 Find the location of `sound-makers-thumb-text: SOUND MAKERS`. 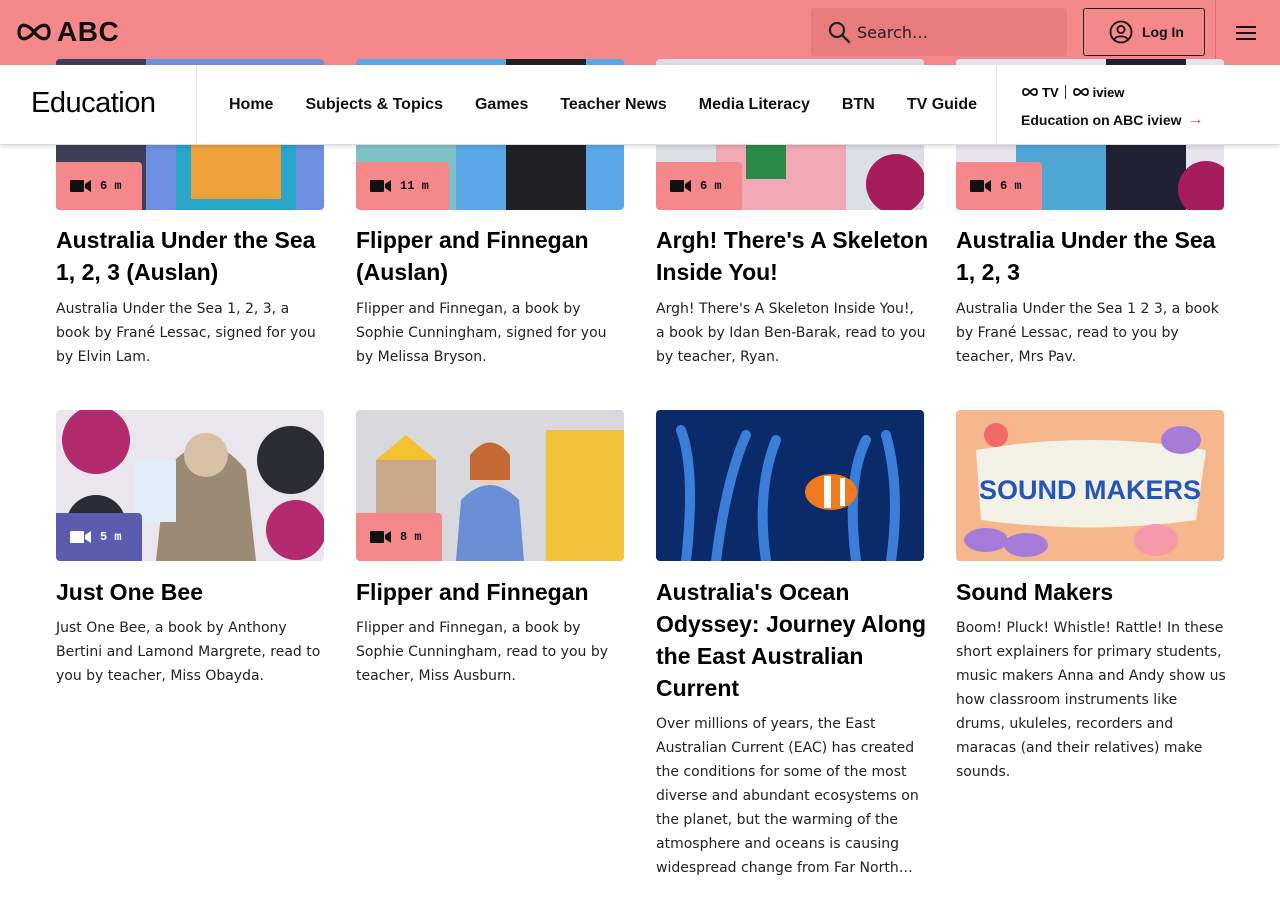

sound-makers-thumb-text: SOUND MAKERS is located at coordinates (1090, 490).